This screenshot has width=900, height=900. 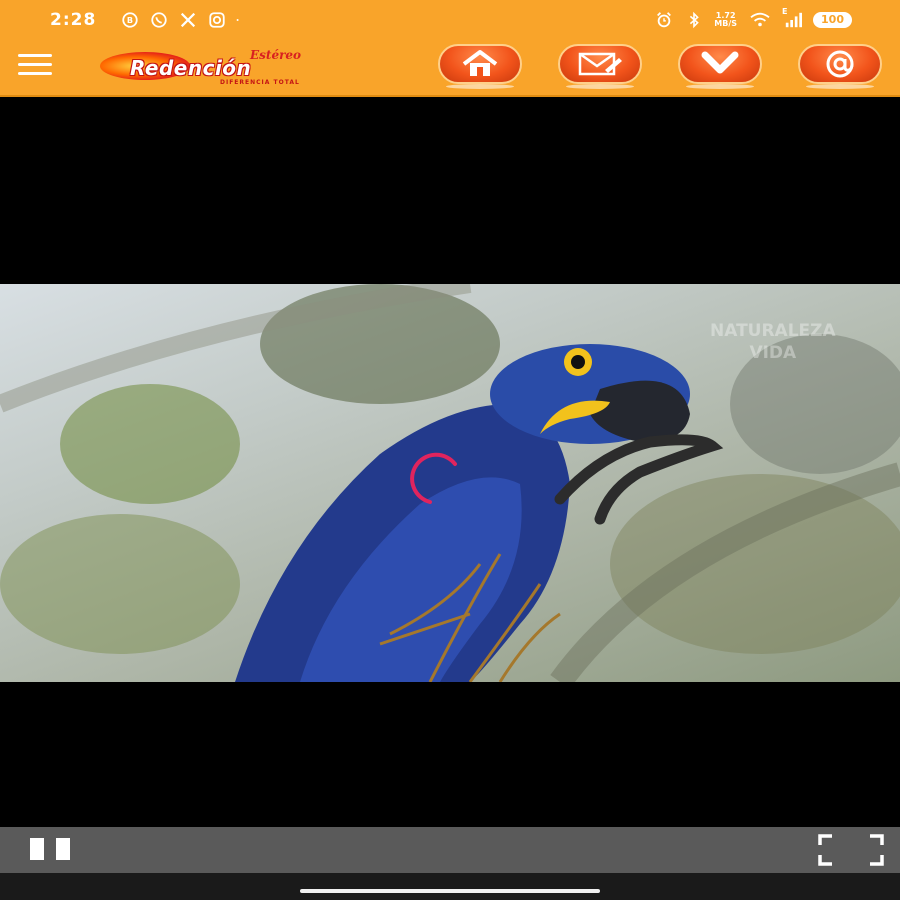 What do you see at coordinates (51, 850) in the screenshot?
I see `pause-button` at bounding box center [51, 850].